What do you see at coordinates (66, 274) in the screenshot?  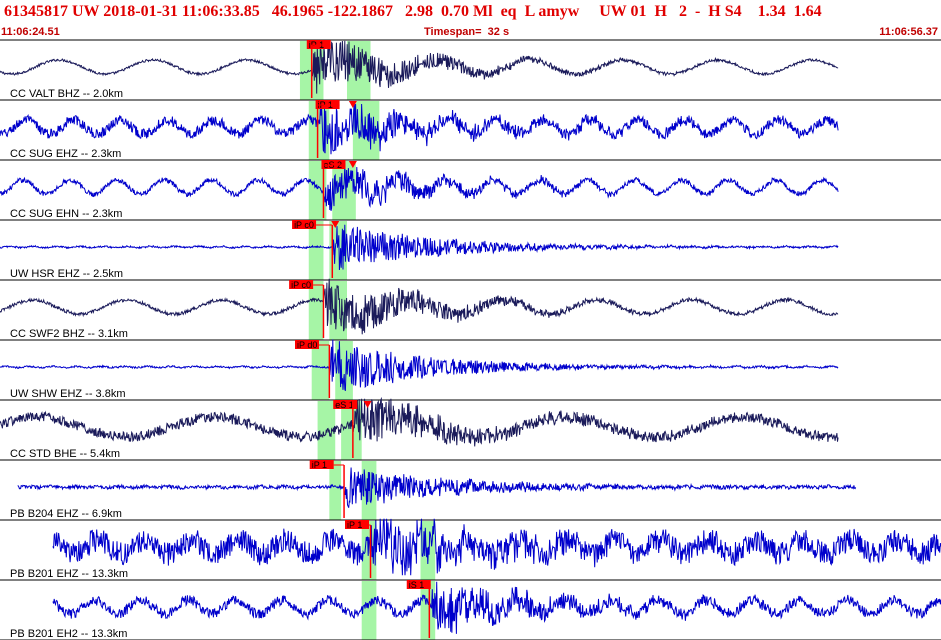 I see `trace-station-label: UW HSR EHZ -- 2.5km` at bounding box center [66, 274].